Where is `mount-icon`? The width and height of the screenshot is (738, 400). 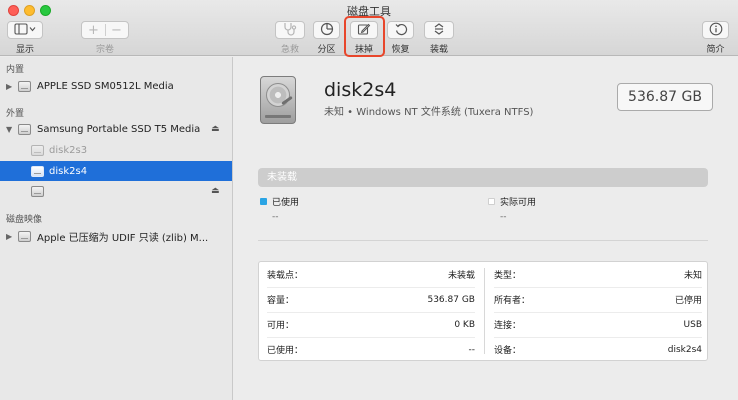
mount-icon is located at coordinates (439, 30).